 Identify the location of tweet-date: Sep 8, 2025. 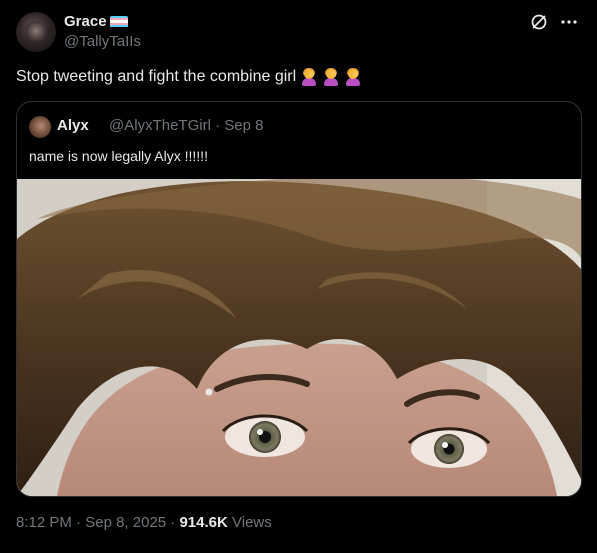
(125, 522).